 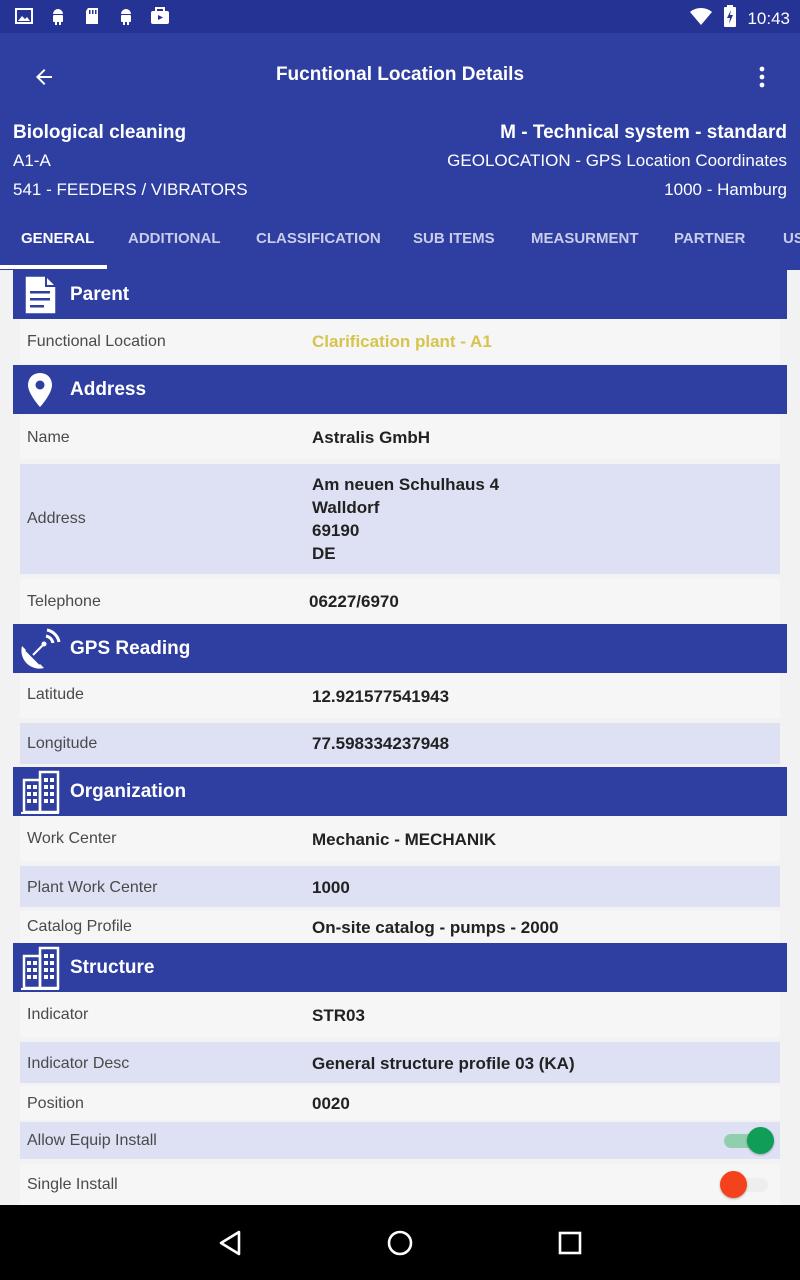 I want to click on allow-equip-install-toggle, so click(x=747, y=1140).